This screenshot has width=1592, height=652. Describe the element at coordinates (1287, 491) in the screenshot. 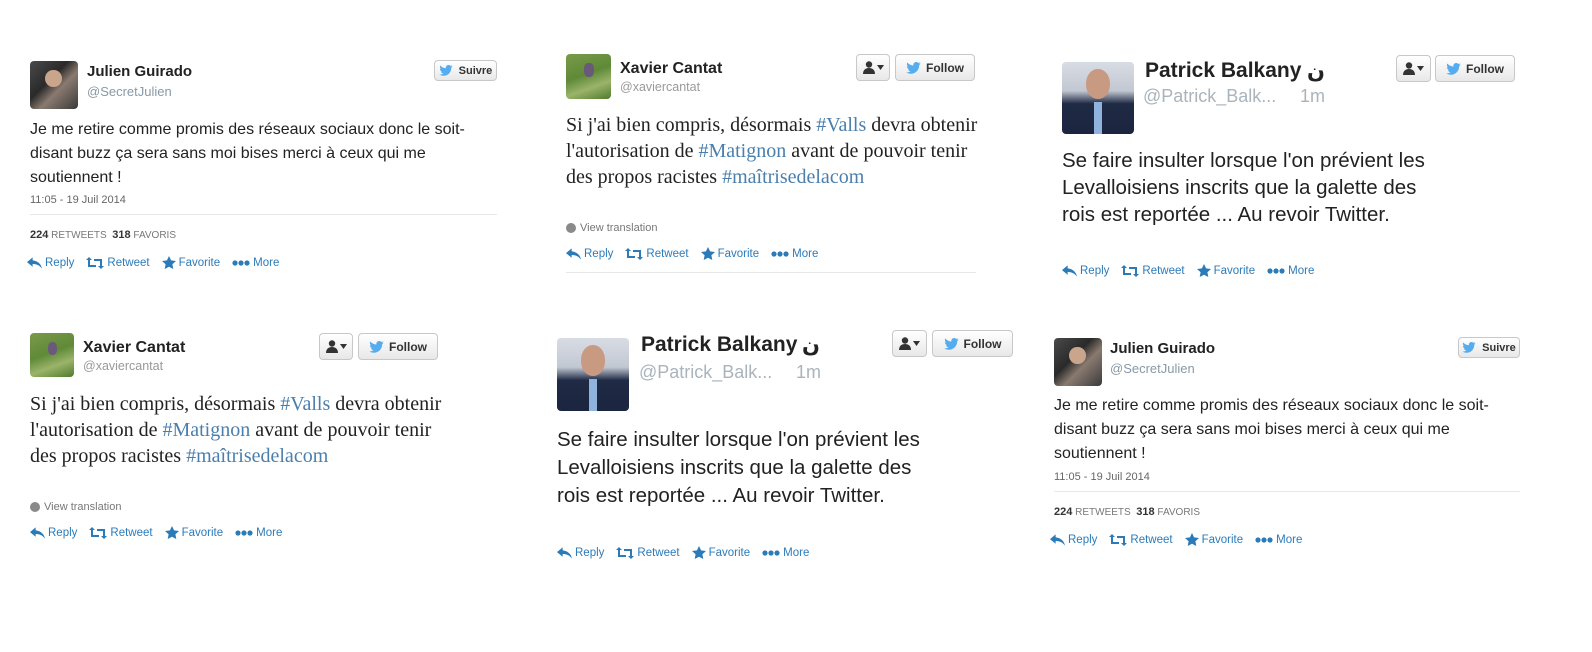

I see `divider` at that location.